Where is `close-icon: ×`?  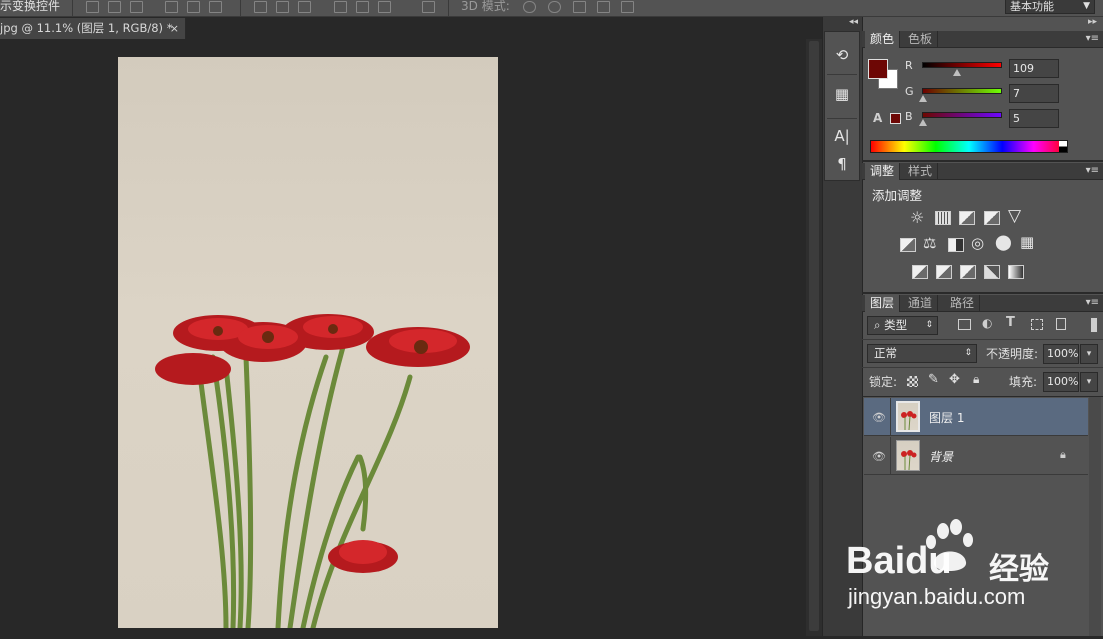
close-icon: × is located at coordinates (174, 28).